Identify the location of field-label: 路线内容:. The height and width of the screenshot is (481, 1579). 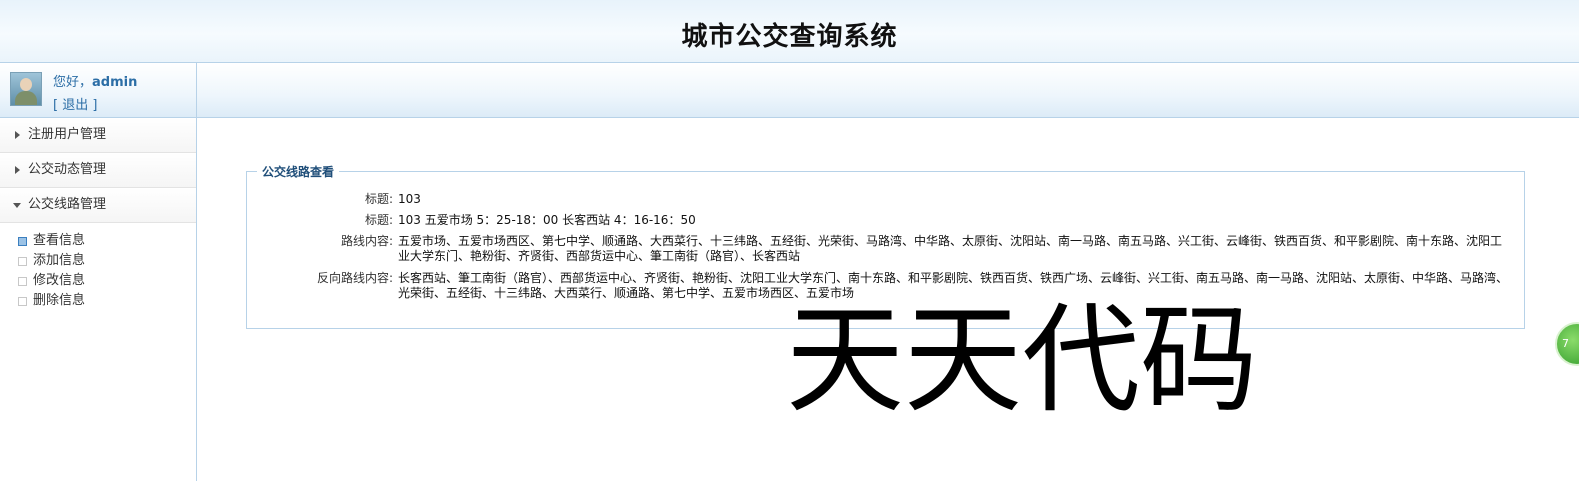
(366, 241).